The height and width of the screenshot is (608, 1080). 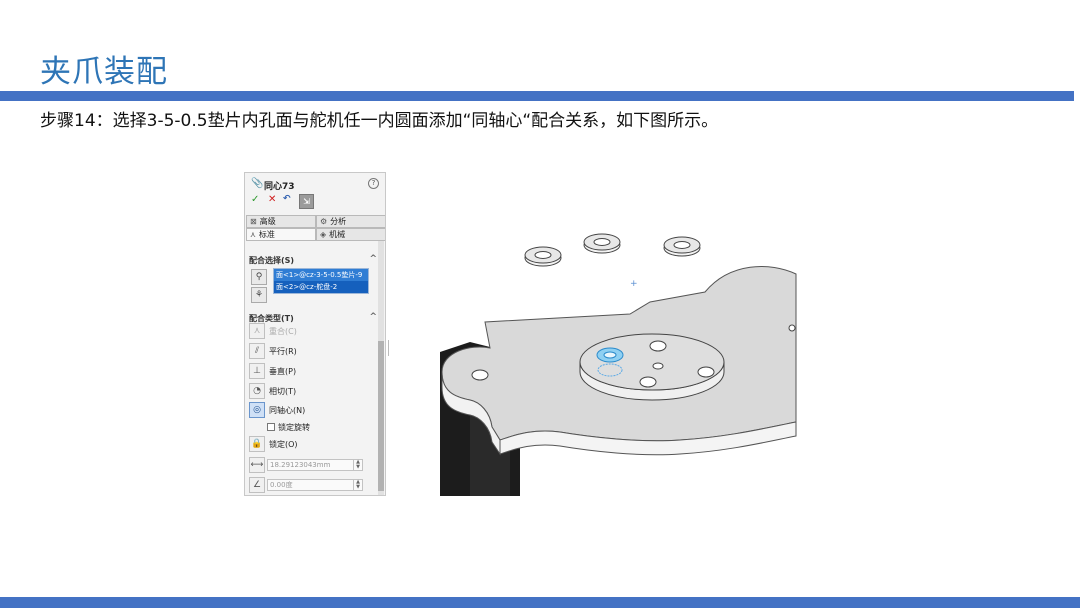 I want to click on selection-face-2: 面<2>@cz-舵盘-2, so click(x=321, y=287).